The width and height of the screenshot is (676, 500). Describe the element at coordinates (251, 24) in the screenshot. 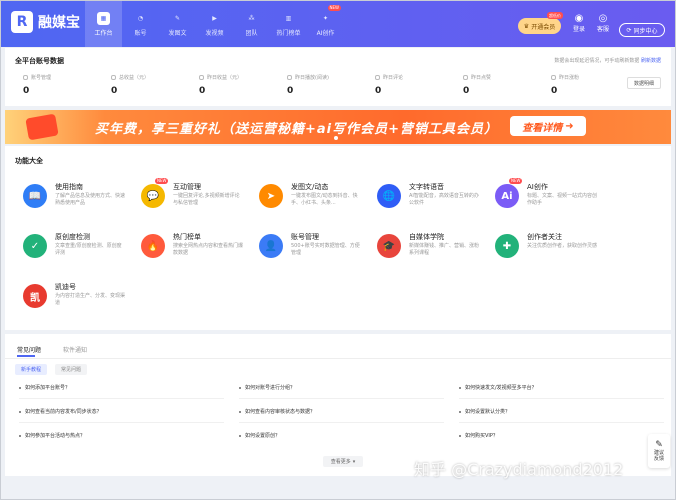

I see `nav-item-4: ⁂ 团队` at that location.